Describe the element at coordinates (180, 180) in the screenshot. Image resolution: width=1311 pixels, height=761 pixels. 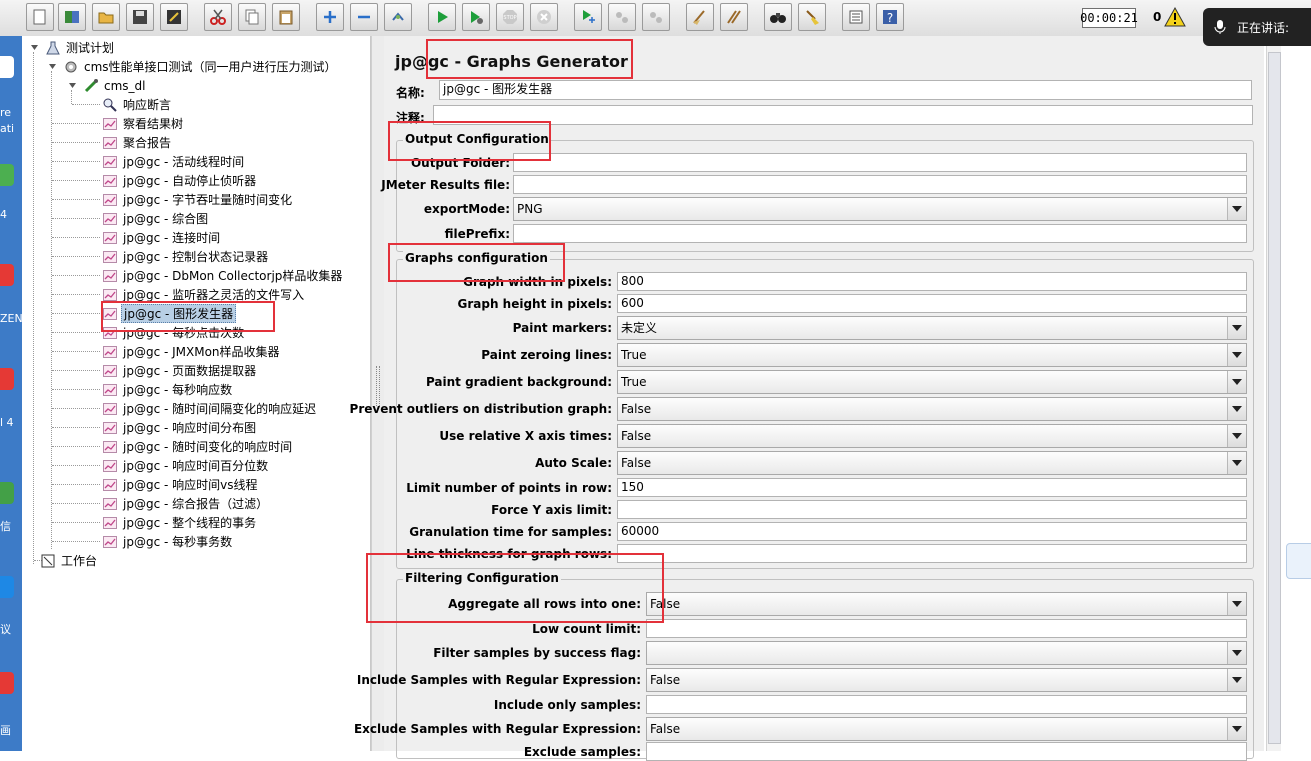
I see `tree-node-listener: jp@gc - 自动停止侦听器` at that location.